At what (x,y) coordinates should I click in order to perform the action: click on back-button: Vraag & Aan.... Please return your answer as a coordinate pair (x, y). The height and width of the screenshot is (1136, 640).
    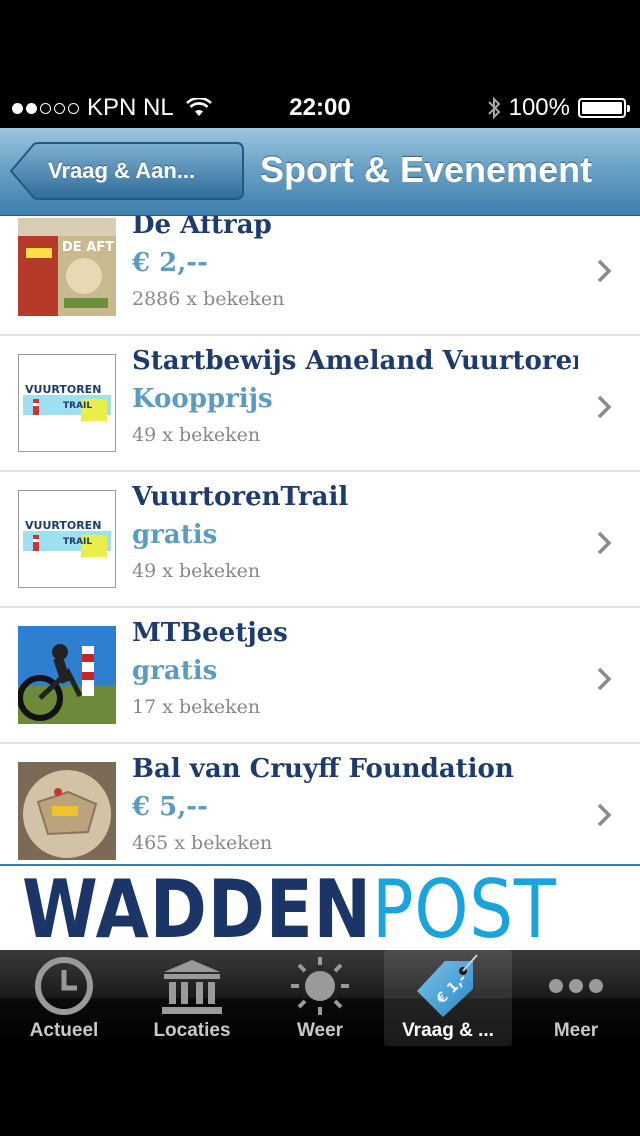
    Looking at the image, I should click on (127, 171).